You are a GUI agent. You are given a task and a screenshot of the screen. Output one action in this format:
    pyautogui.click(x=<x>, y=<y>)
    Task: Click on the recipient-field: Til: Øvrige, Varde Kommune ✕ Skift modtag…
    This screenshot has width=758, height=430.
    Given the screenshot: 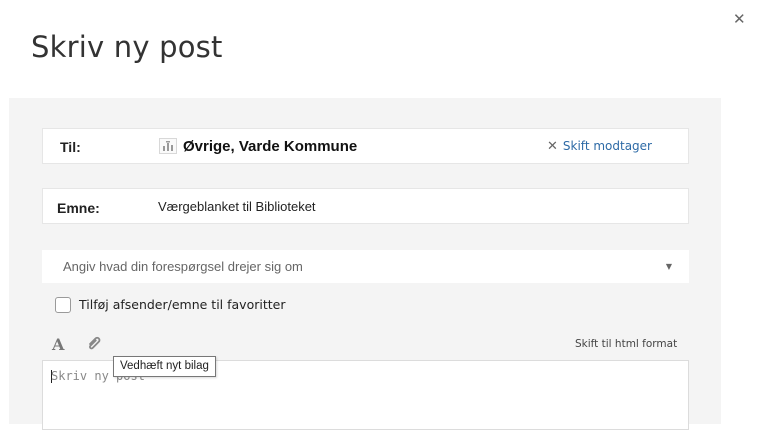 What is the action you would take?
    pyautogui.click(x=365, y=146)
    